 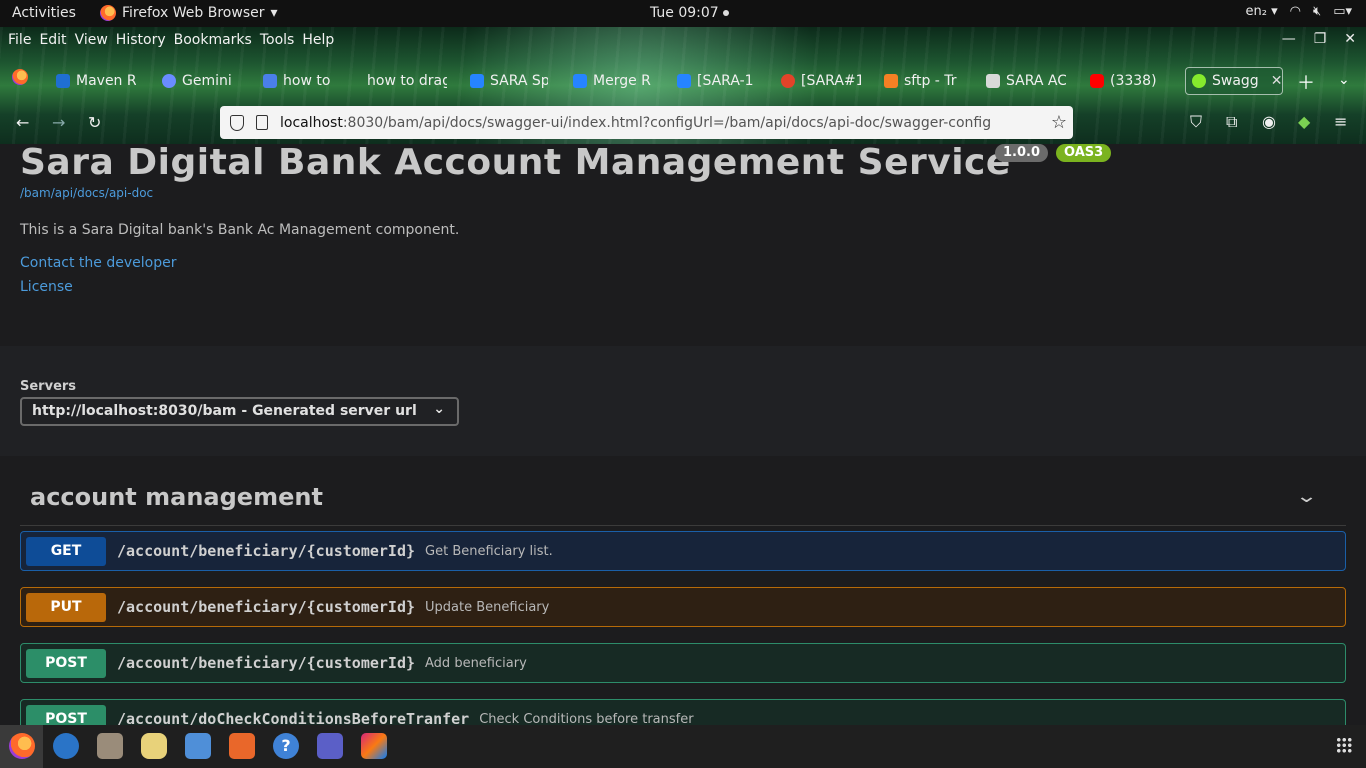 What do you see at coordinates (274, 13) in the screenshot?
I see `chevron-down-icon: ▾` at bounding box center [274, 13].